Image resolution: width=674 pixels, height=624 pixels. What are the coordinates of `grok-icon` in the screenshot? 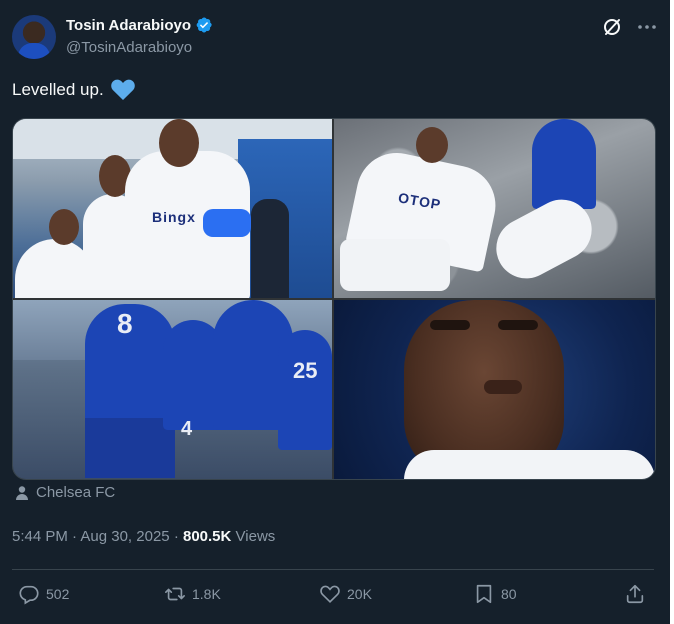 It's located at (612, 27).